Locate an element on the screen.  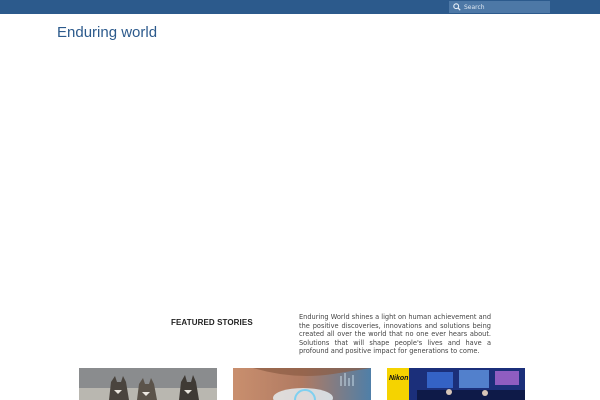
nikon-event-photo: Nikon is located at coordinates (456, 384).